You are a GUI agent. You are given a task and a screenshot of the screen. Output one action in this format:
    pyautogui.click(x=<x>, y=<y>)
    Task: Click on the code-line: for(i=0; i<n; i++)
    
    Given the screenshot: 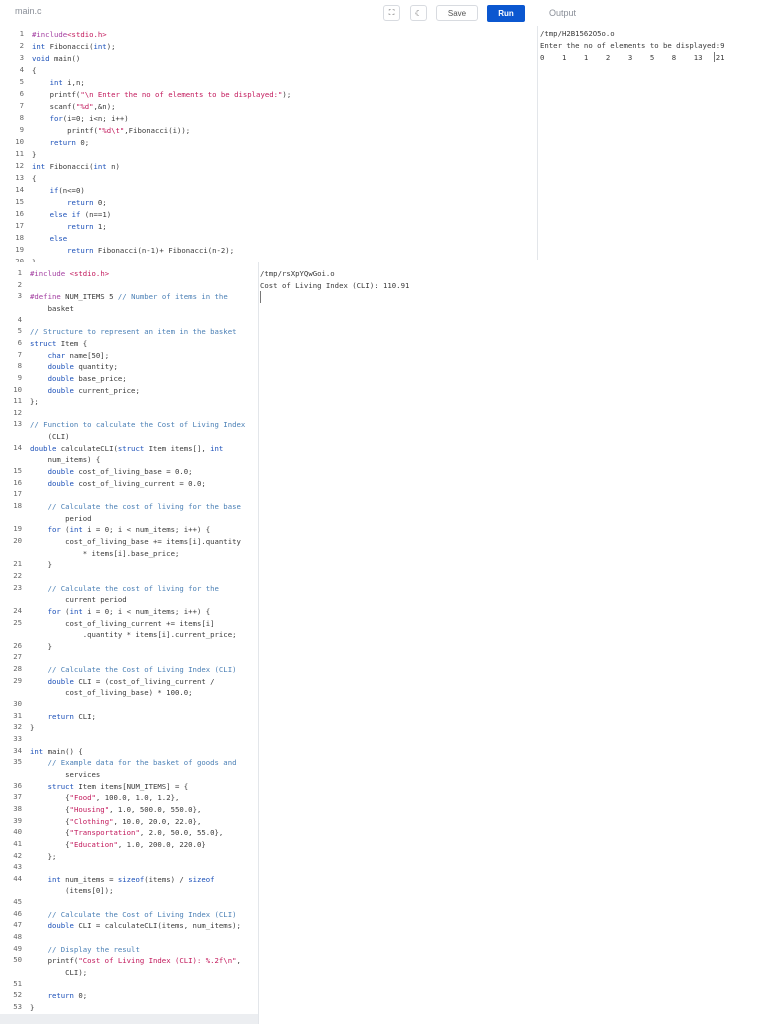 What is the action you would take?
    pyautogui.click(x=80, y=119)
    